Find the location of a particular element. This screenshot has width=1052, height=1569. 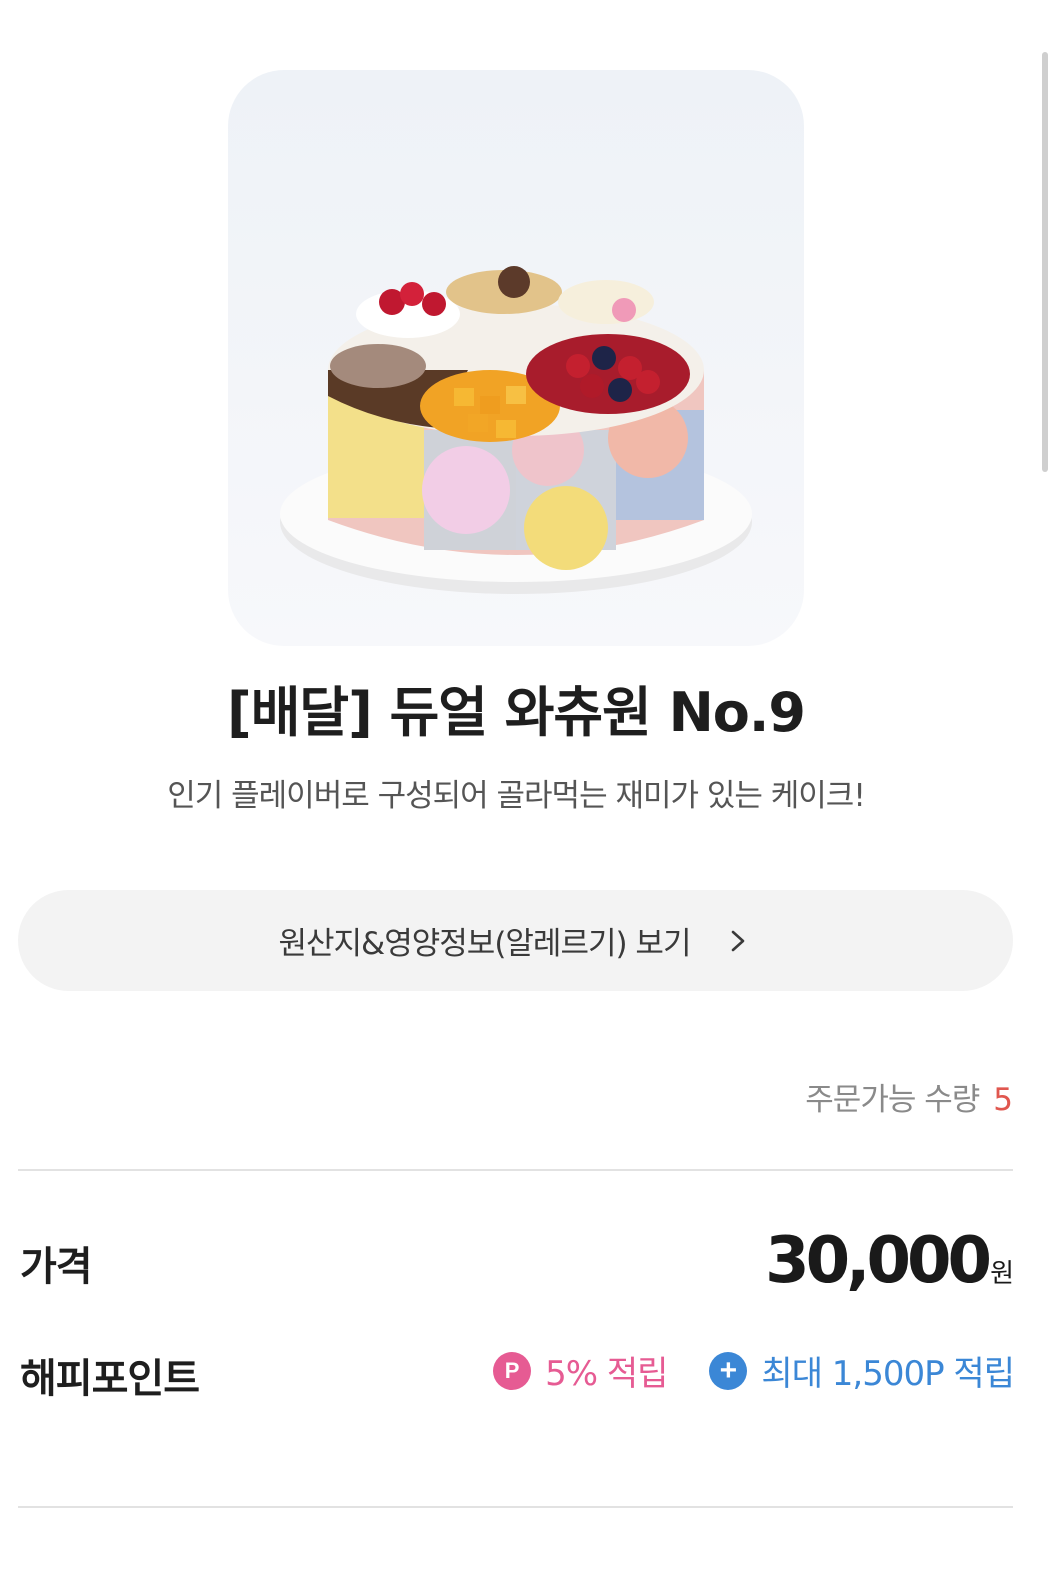

product-description: 인기 플레이버로 구성되어 골라먹는 재미가 있는 케이크! is located at coordinates (516, 796).